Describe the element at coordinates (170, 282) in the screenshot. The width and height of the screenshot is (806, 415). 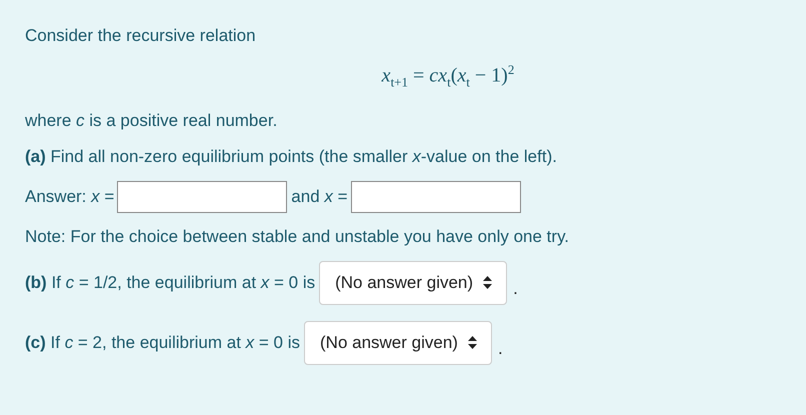
I see `question-text: (b) If c = 1/2, the equilibrium at x = 0 is` at that location.